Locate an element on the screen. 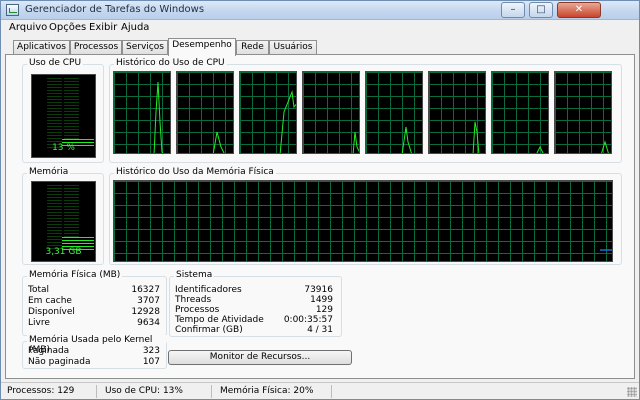  system-uptime-value: 0:00:35:57 is located at coordinates (308, 320).